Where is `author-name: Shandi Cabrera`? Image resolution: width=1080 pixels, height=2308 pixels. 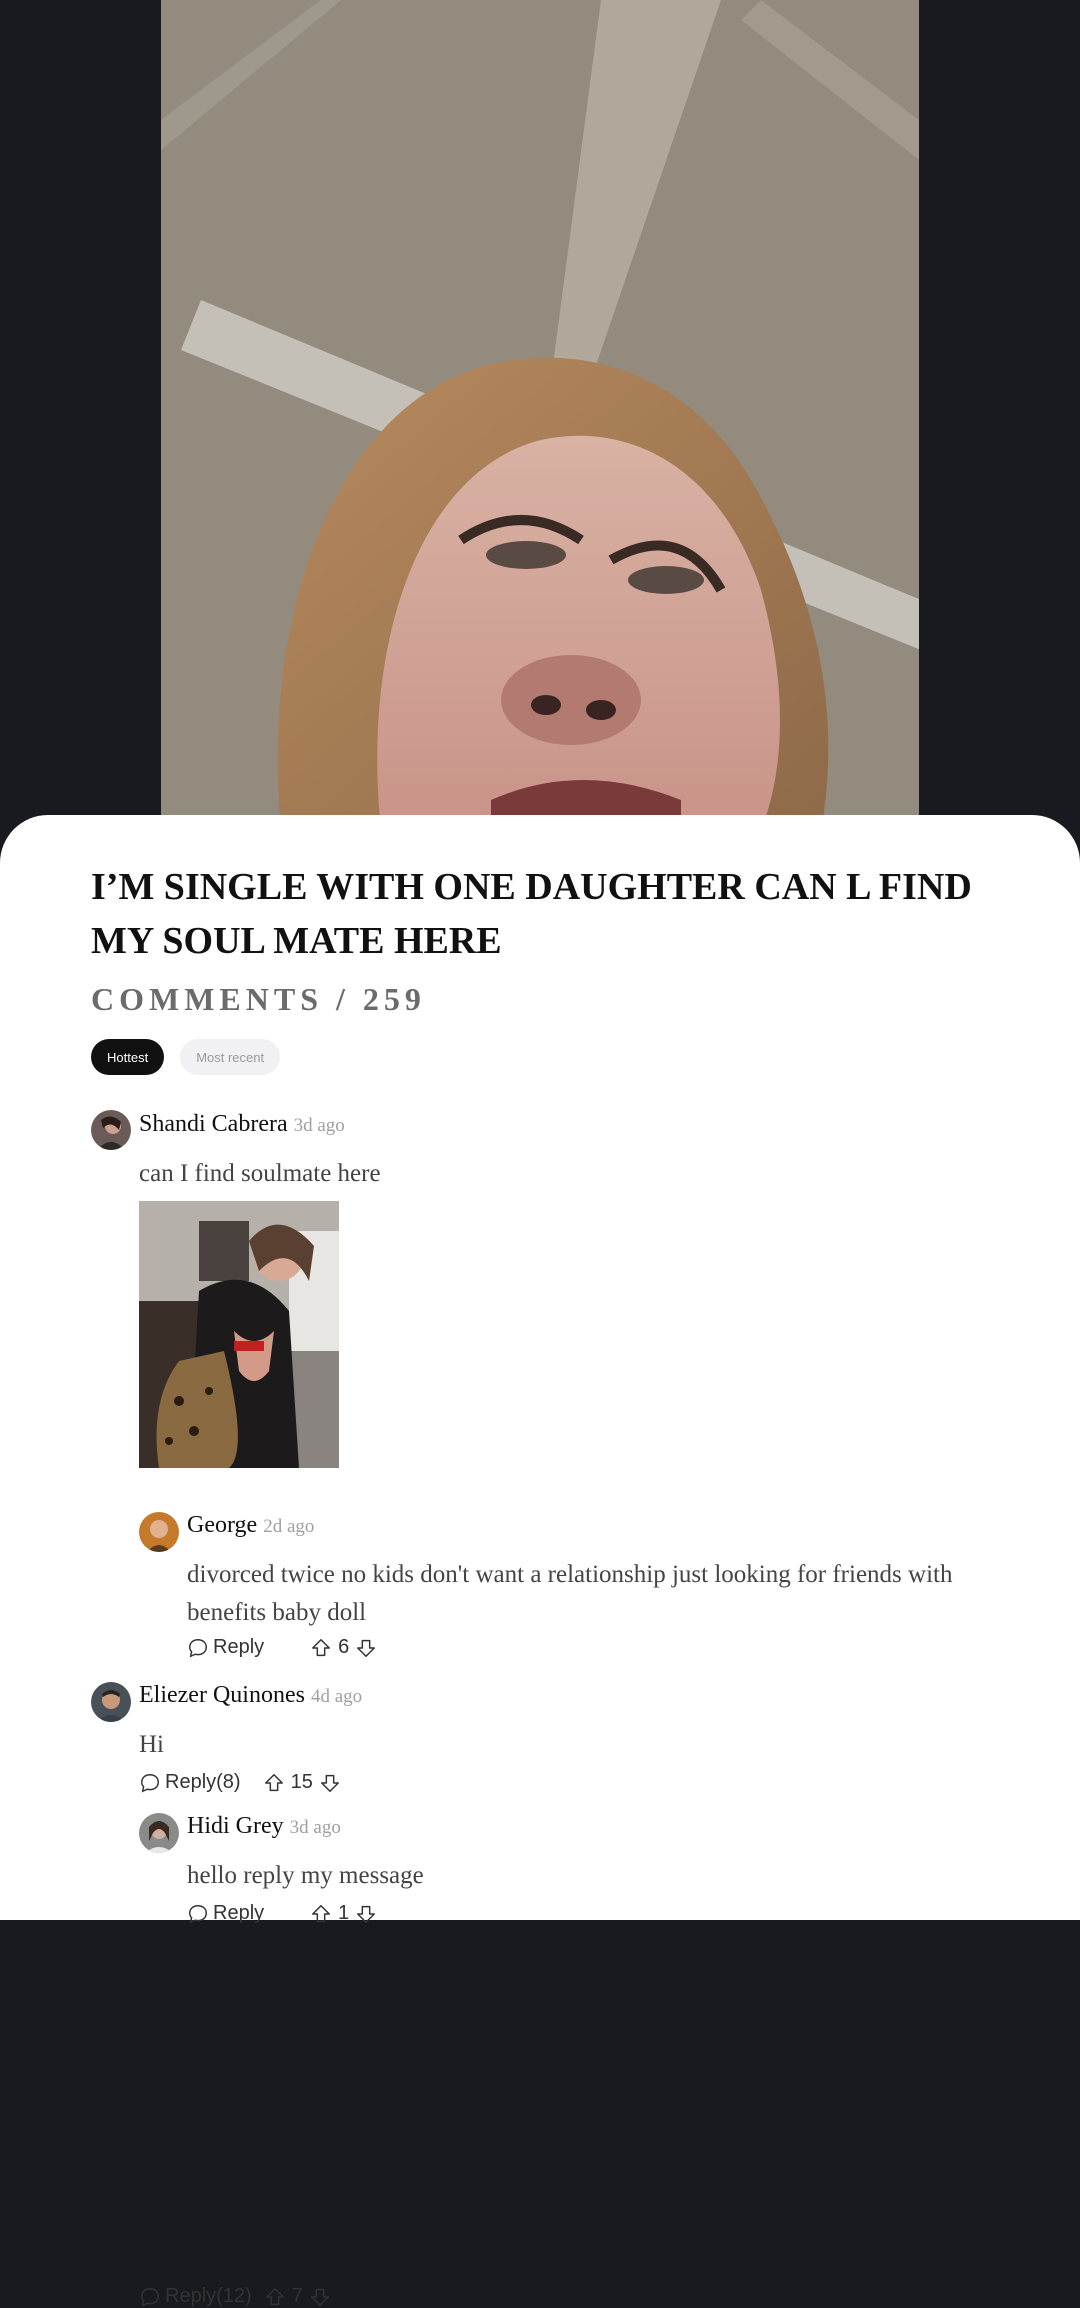
author-name: Shandi Cabrera is located at coordinates (213, 1124).